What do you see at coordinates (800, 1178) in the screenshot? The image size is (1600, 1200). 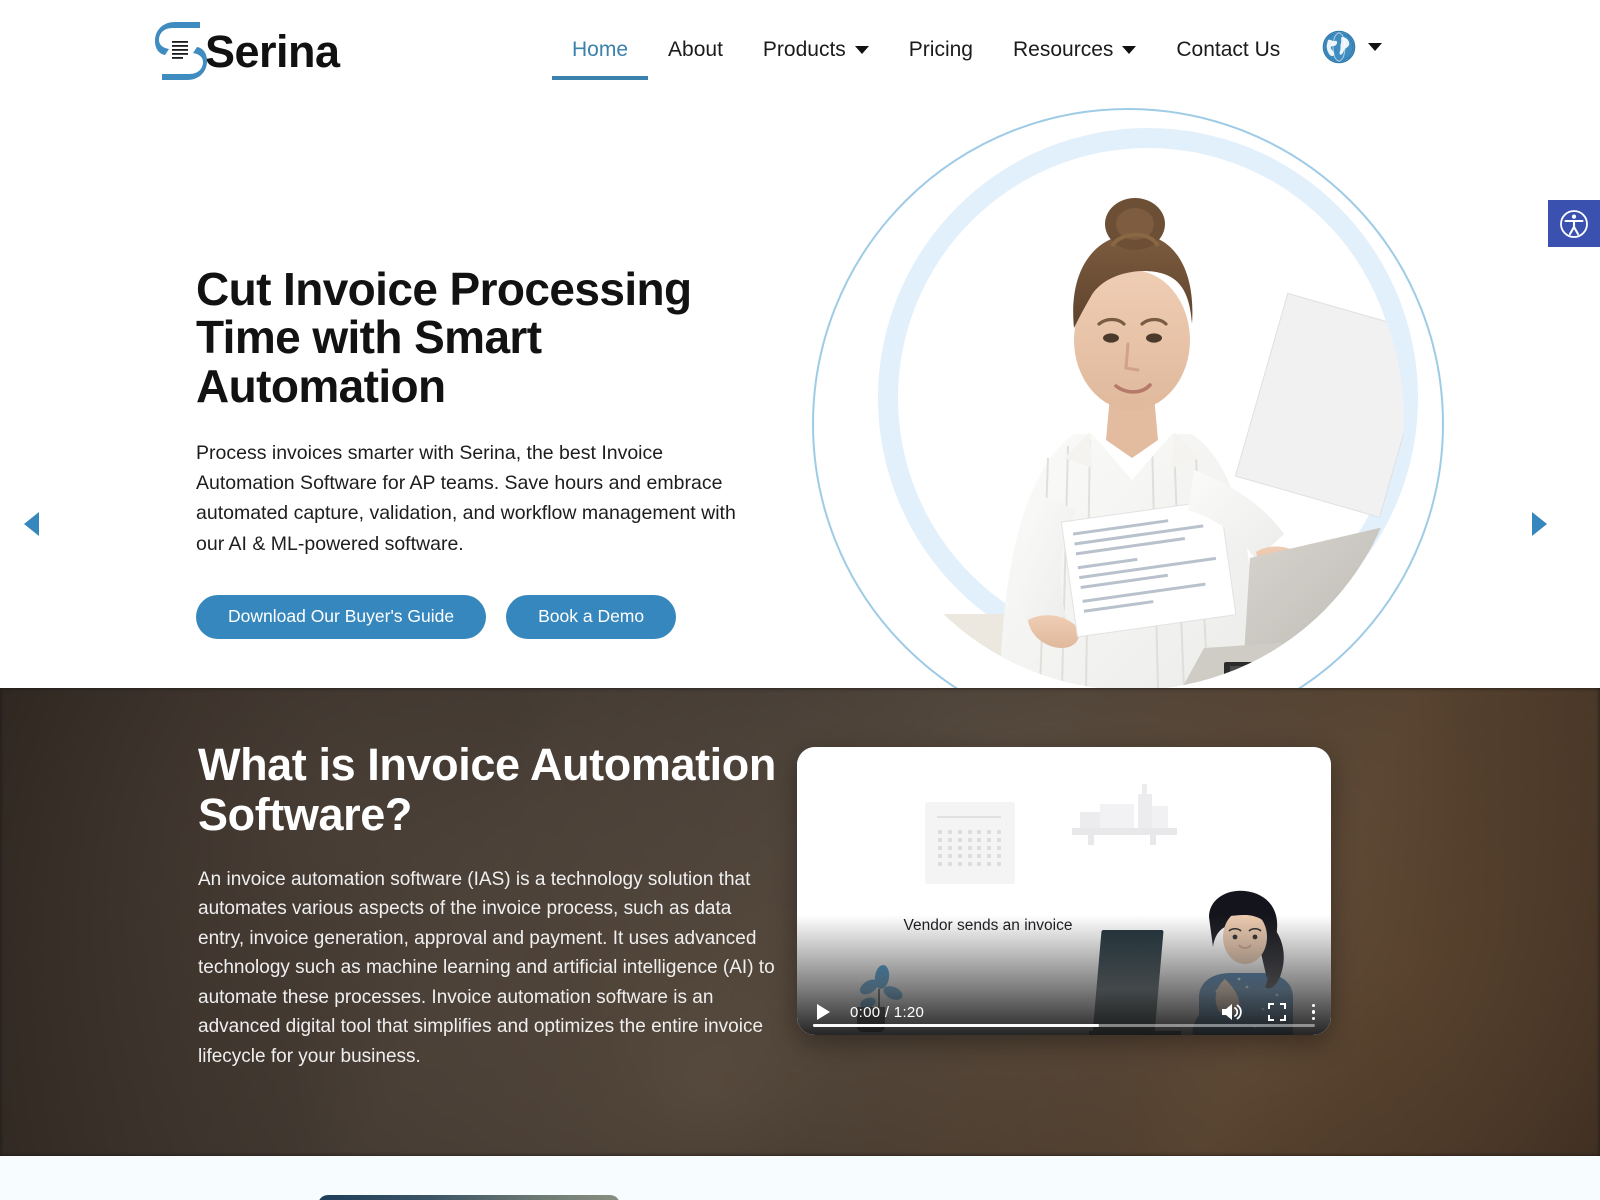 I see `next-section-strip` at bounding box center [800, 1178].